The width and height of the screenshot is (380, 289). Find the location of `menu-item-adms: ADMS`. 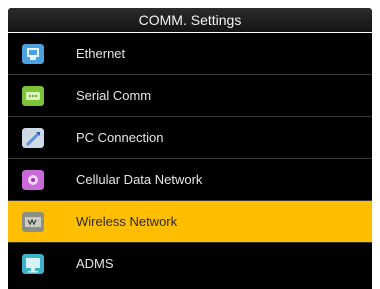

menu-item-adms: ADMS is located at coordinates (190, 263).